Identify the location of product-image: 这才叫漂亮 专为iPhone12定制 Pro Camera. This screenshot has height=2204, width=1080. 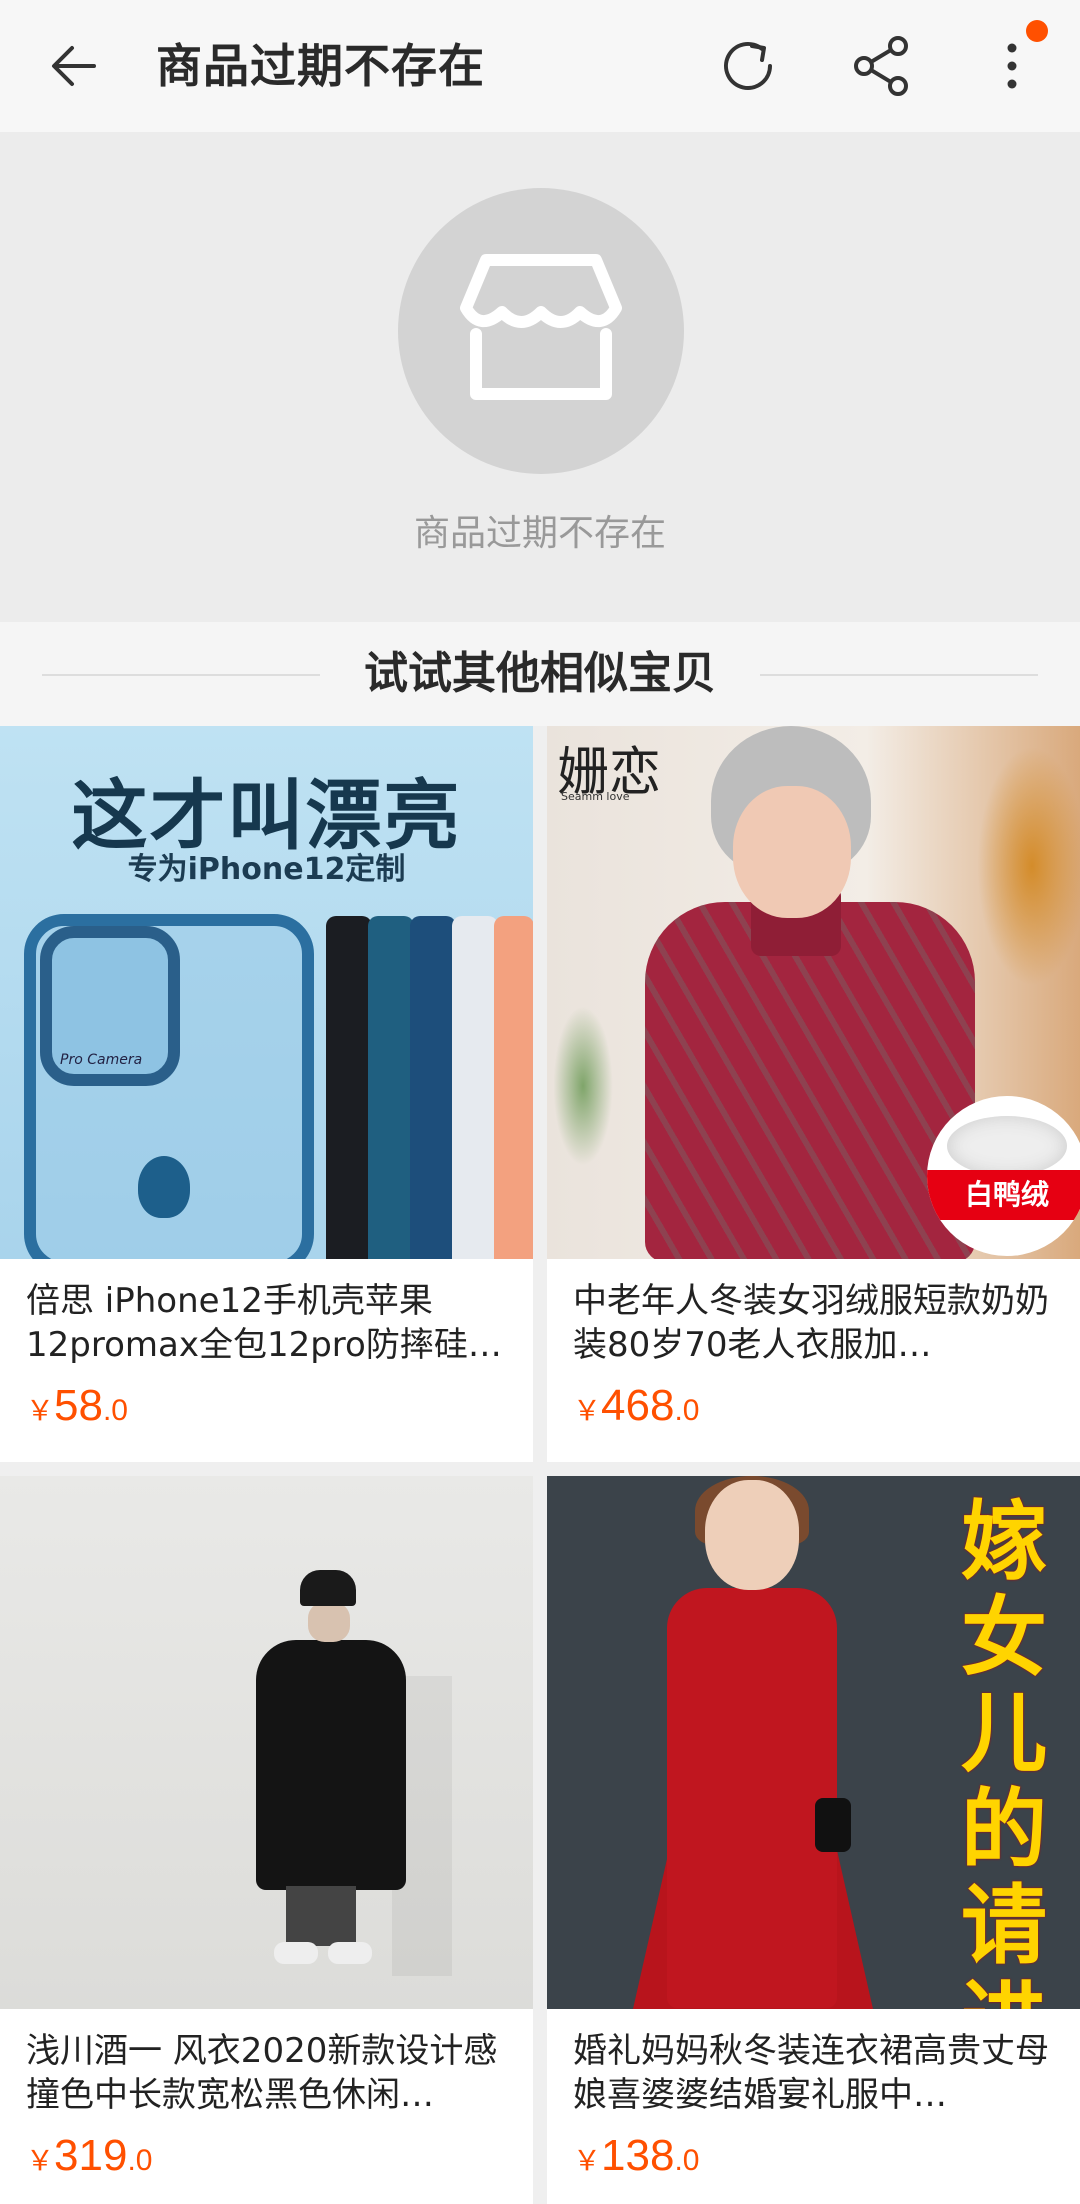
(266, 992).